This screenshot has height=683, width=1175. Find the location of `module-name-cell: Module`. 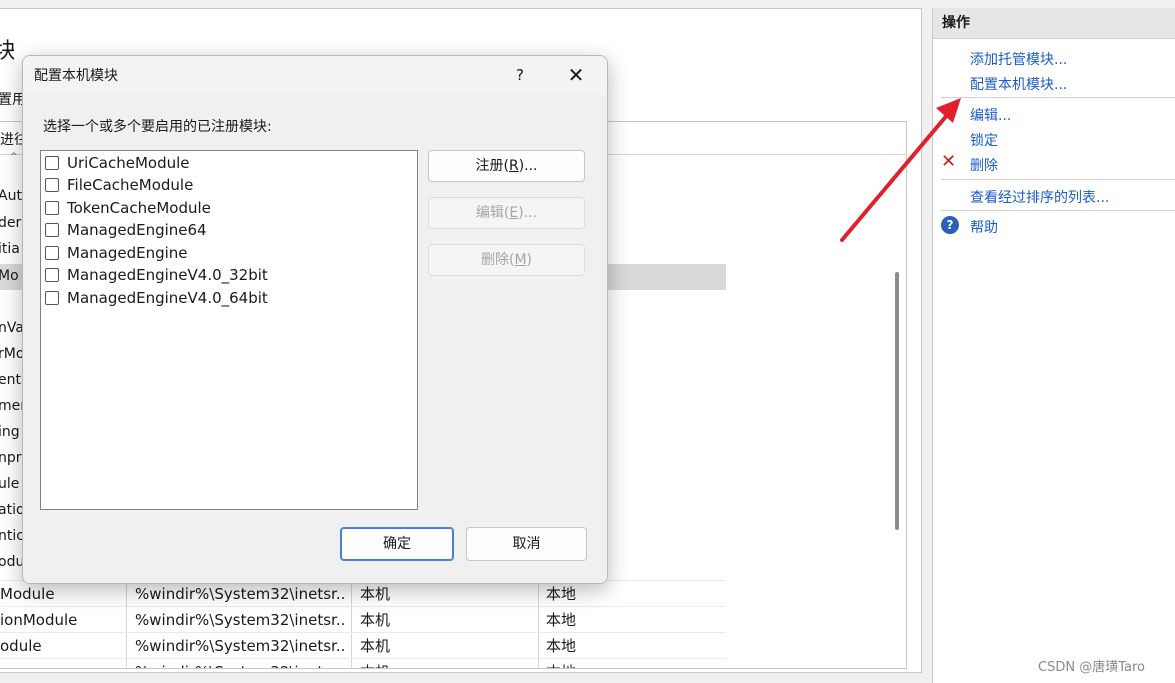

module-name-cell: Module is located at coordinates (27, 594).